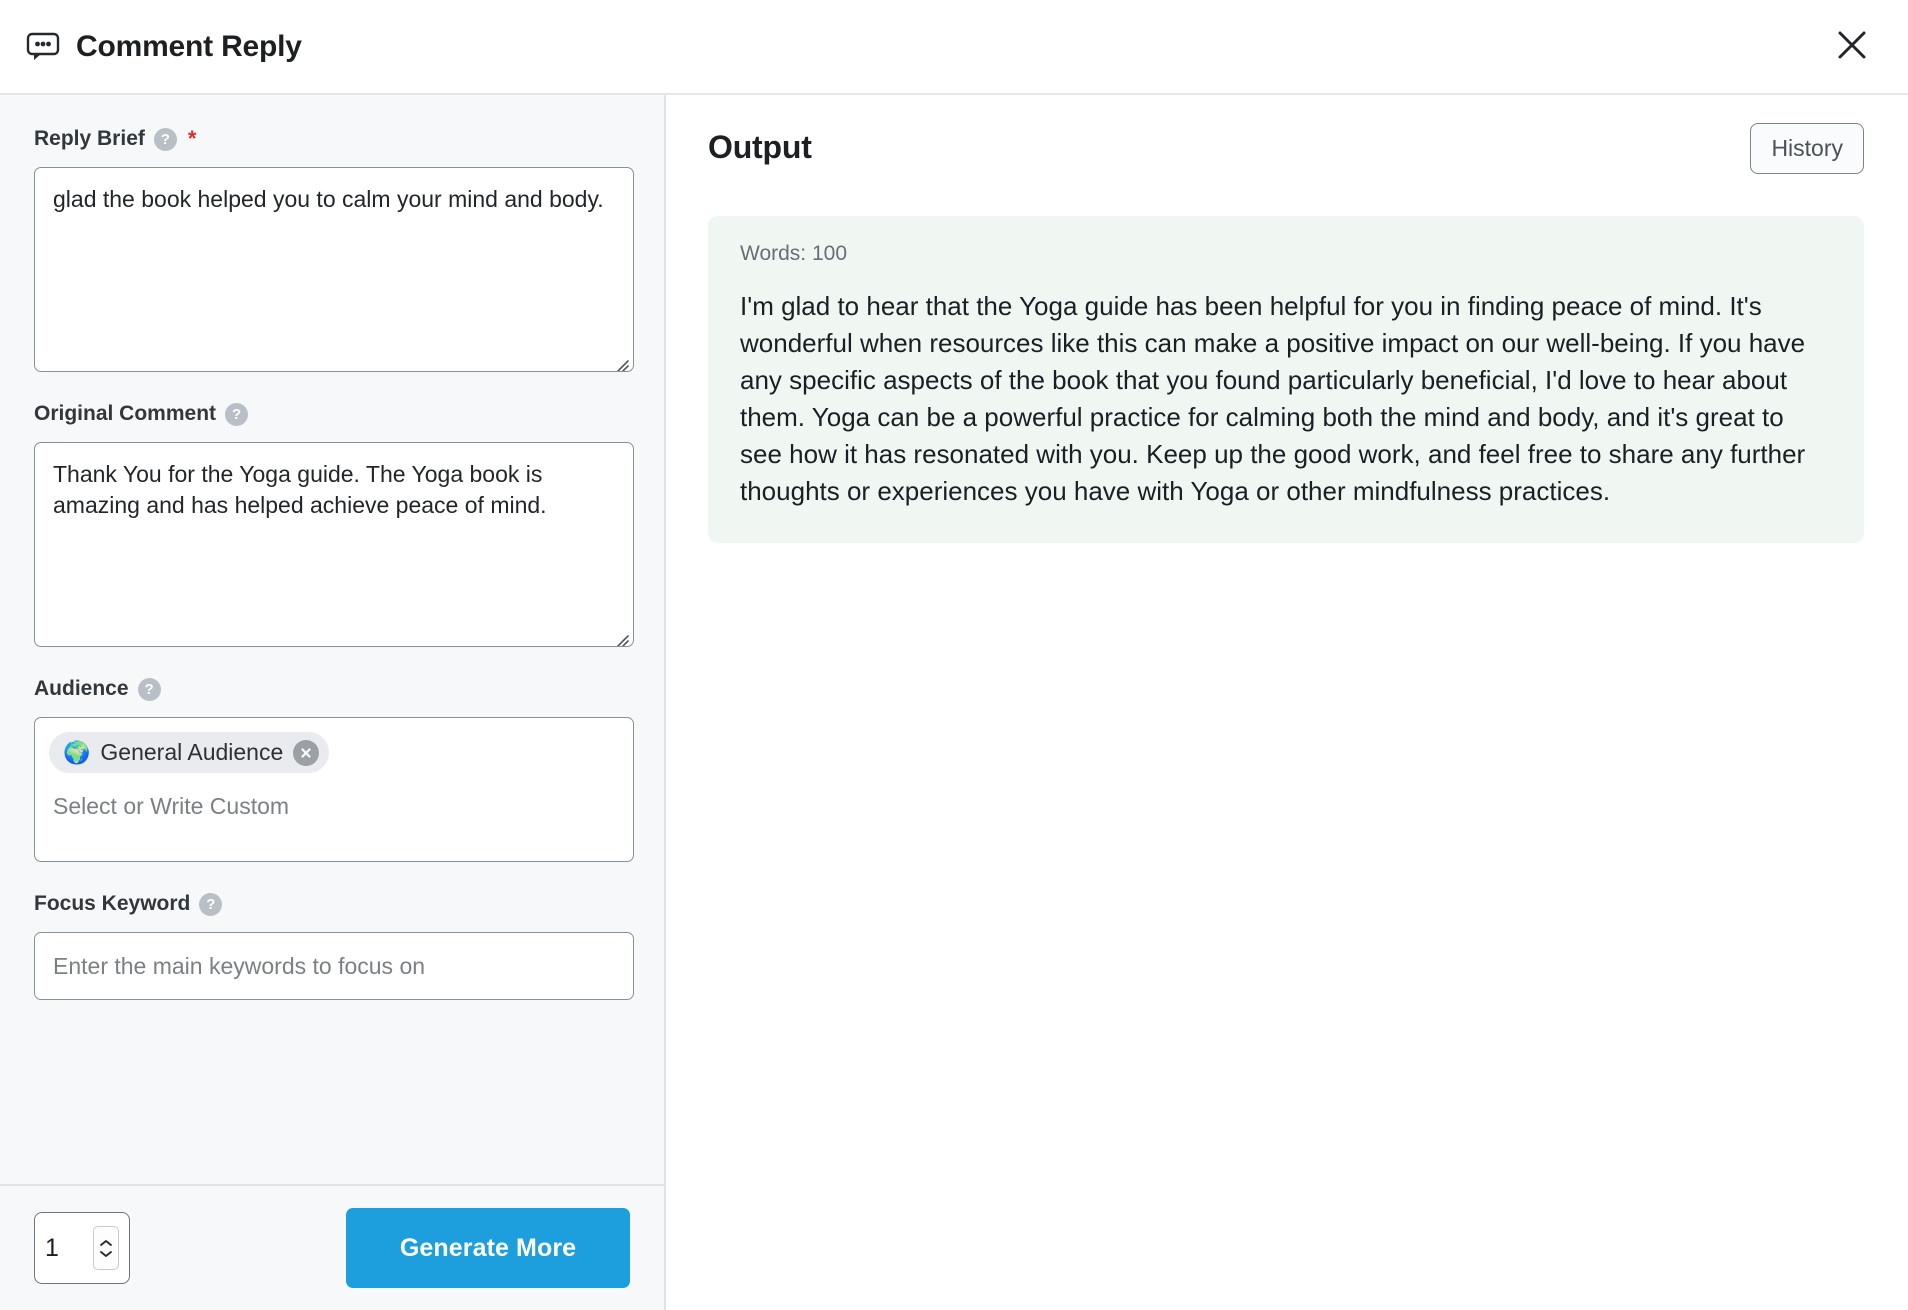 The height and width of the screenshot is (1310, 1908). Describe the element at coordinates (189, 46) in the screenshot. I see `page-title: Comment Reply` at that location.